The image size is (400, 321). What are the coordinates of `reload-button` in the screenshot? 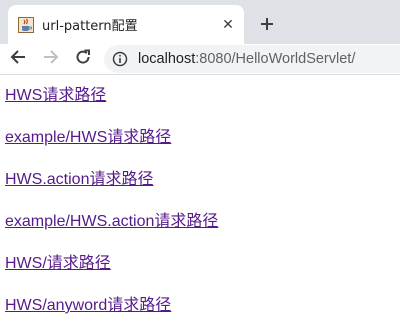 It's located at (83, 59).